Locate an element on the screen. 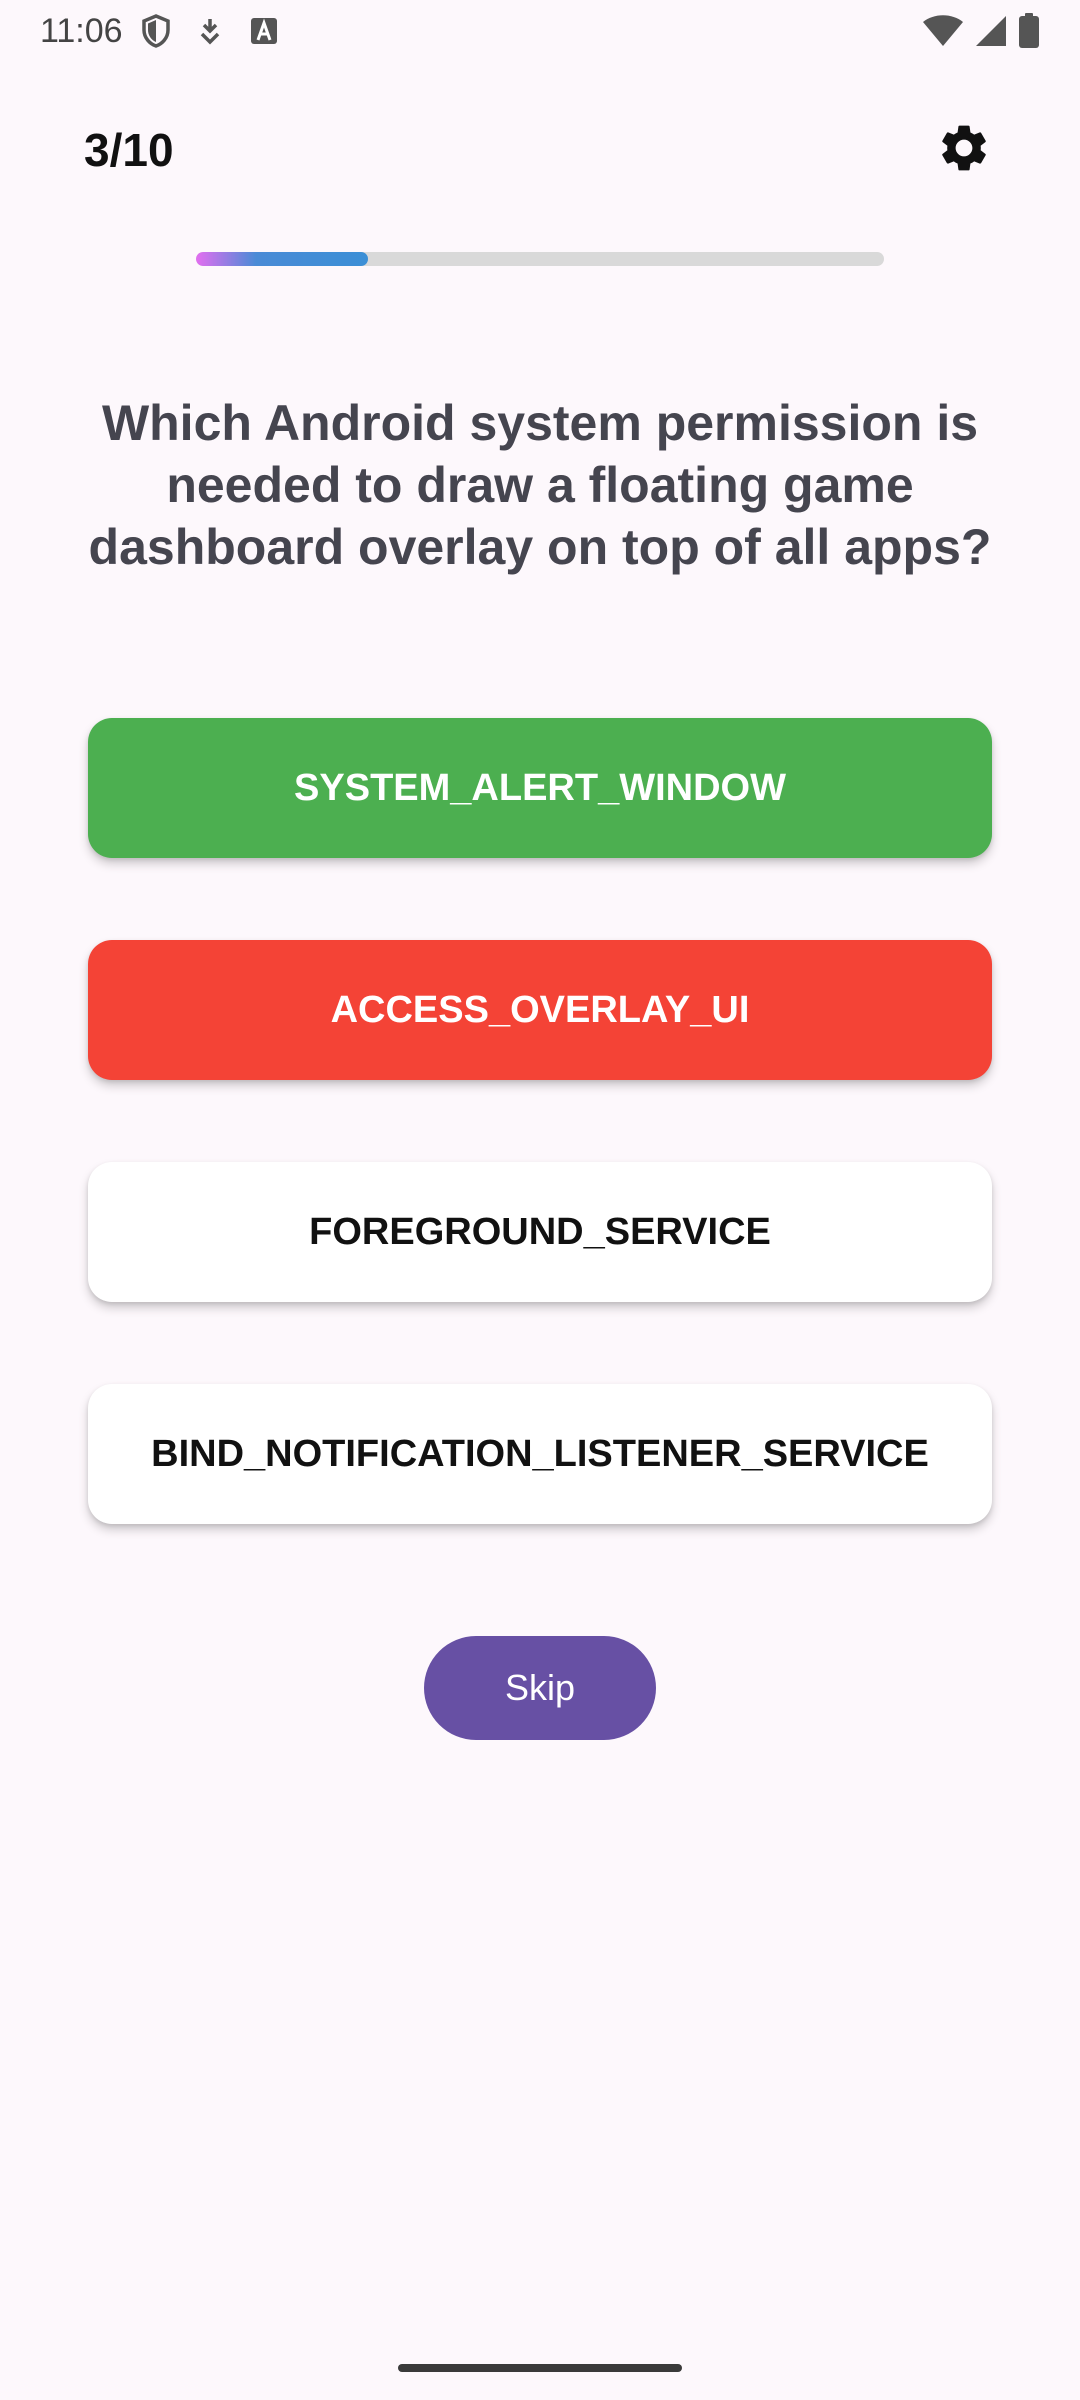 The width and height of the screenshot is (1080, 2400). answer-option-4: BIND_NOTIFICATION_LISTENER_SERVICE is located at coordinates (540, 1454).